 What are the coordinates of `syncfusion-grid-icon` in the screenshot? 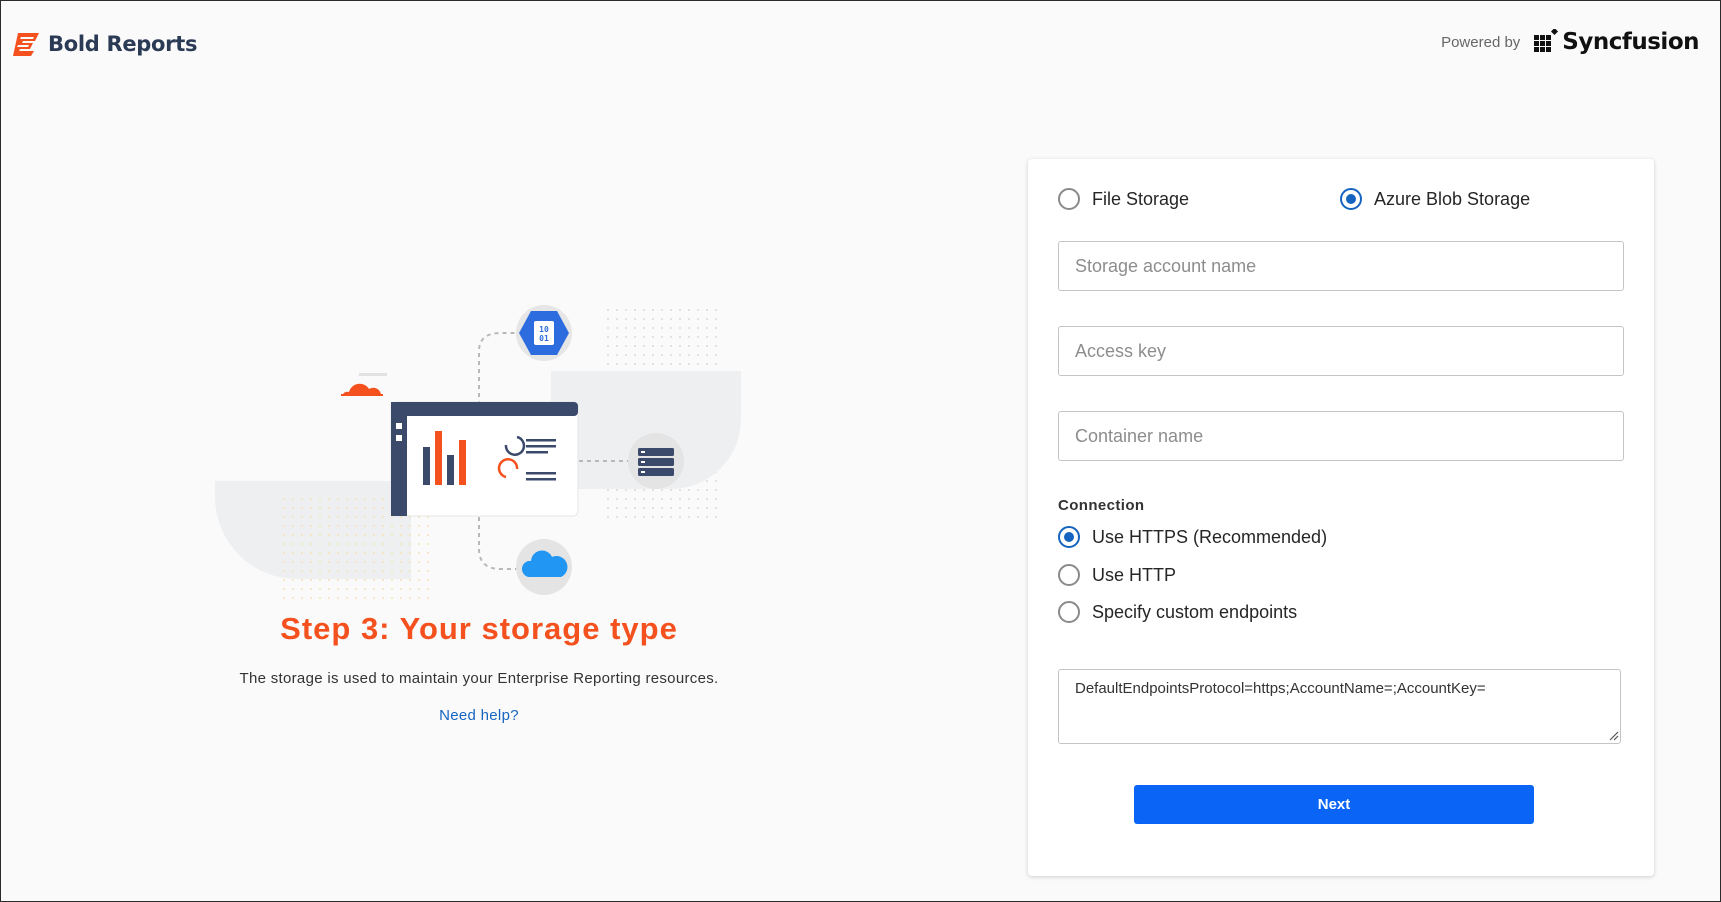 It's located at (1546, 40).